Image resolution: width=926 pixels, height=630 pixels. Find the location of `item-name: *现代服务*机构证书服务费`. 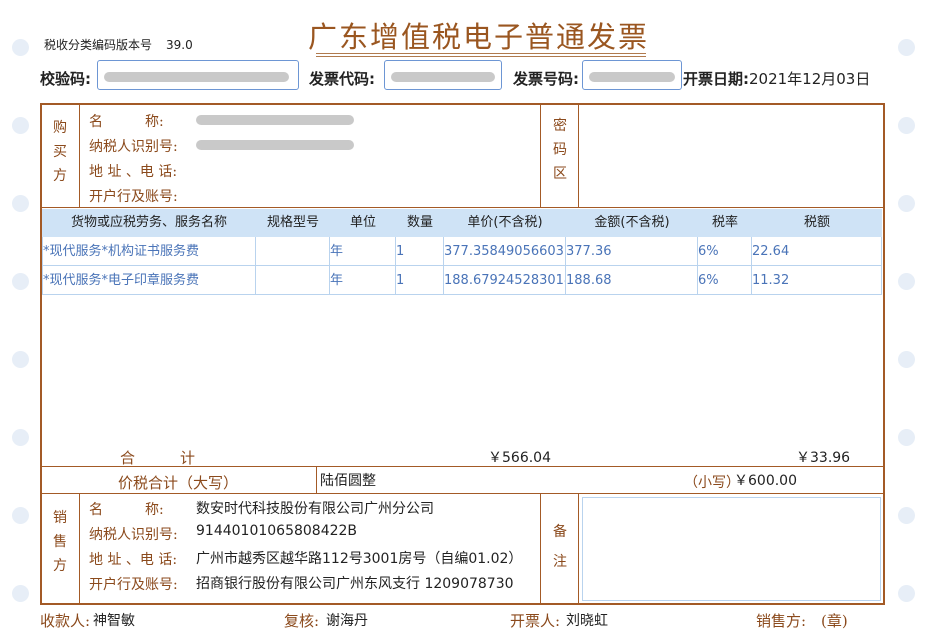

item-name: *现代服务*机构证书服务费 is located at coordinates (149, 251).